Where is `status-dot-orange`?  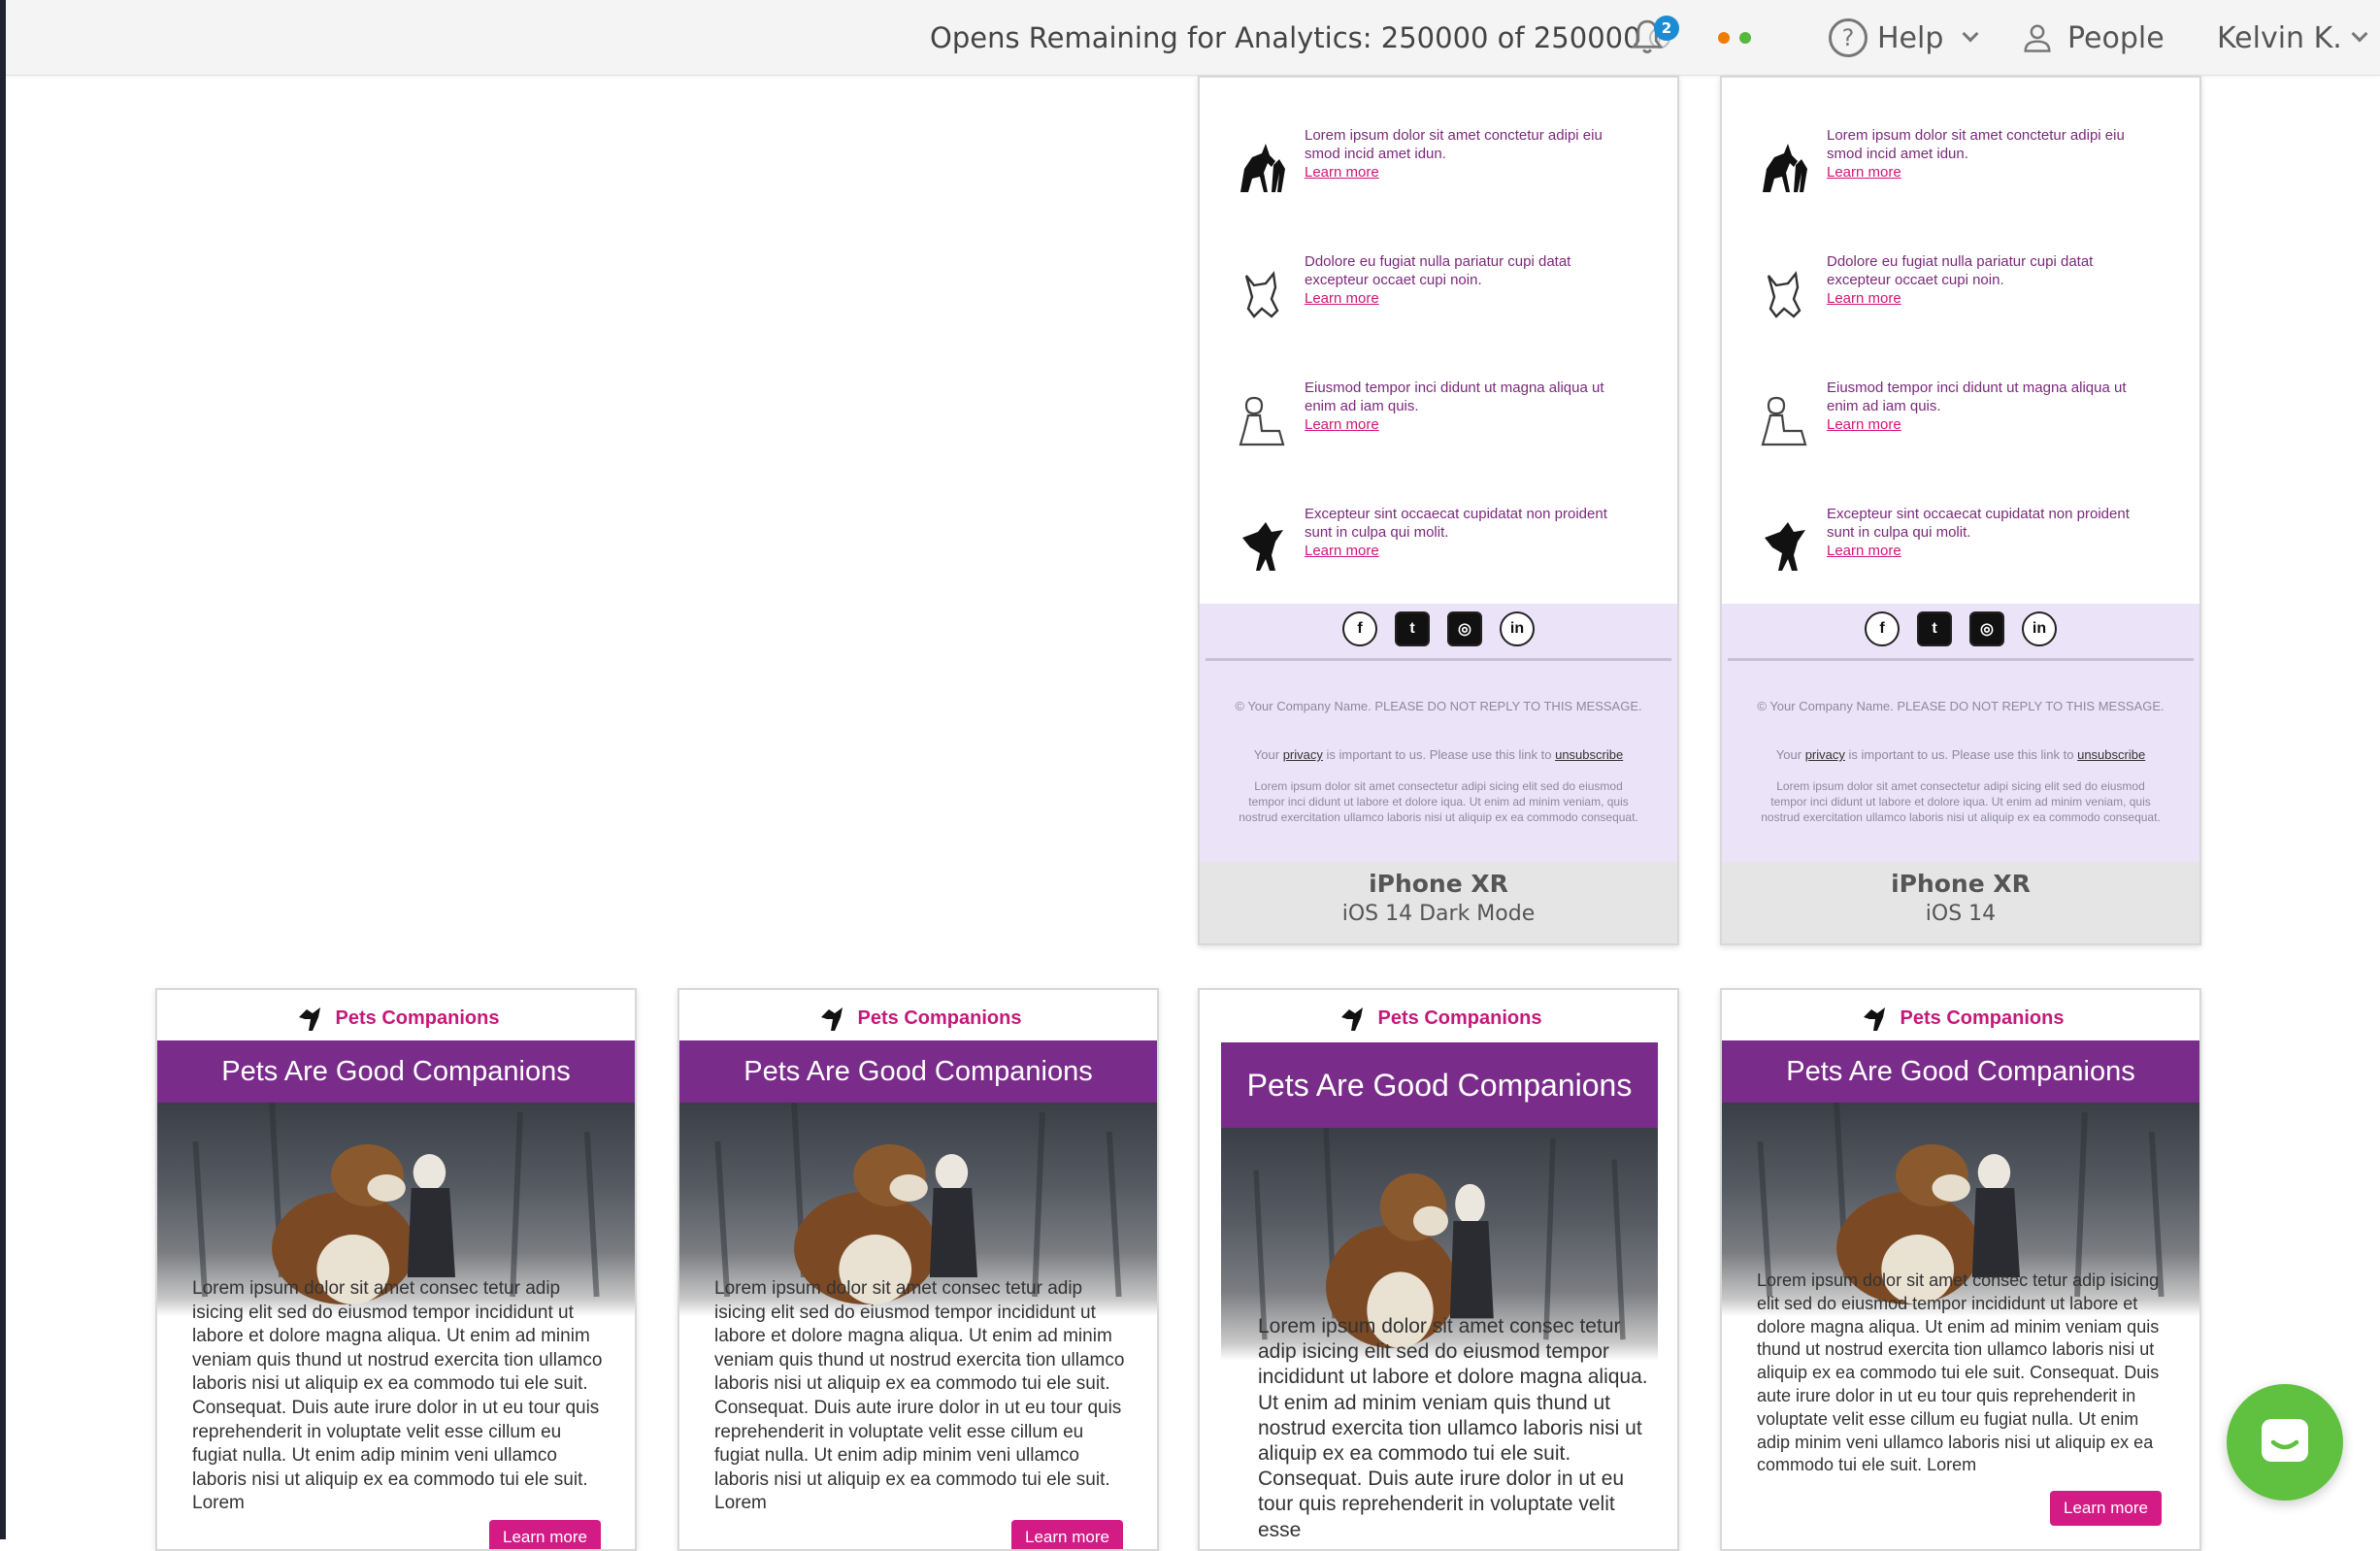 status-dot-orange is located at coordinates (1724, 38).